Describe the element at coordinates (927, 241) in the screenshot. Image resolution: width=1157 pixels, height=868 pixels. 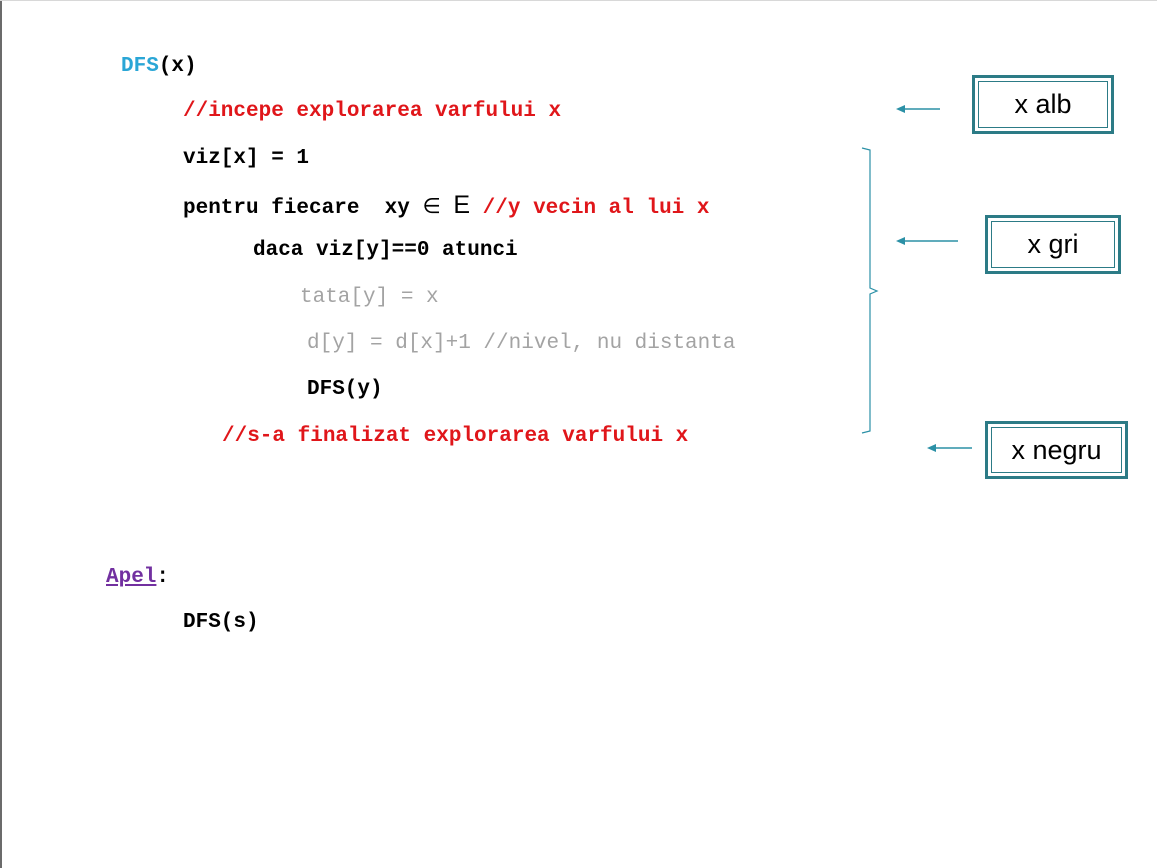
I see `arrow-to-gray-state` at that location.